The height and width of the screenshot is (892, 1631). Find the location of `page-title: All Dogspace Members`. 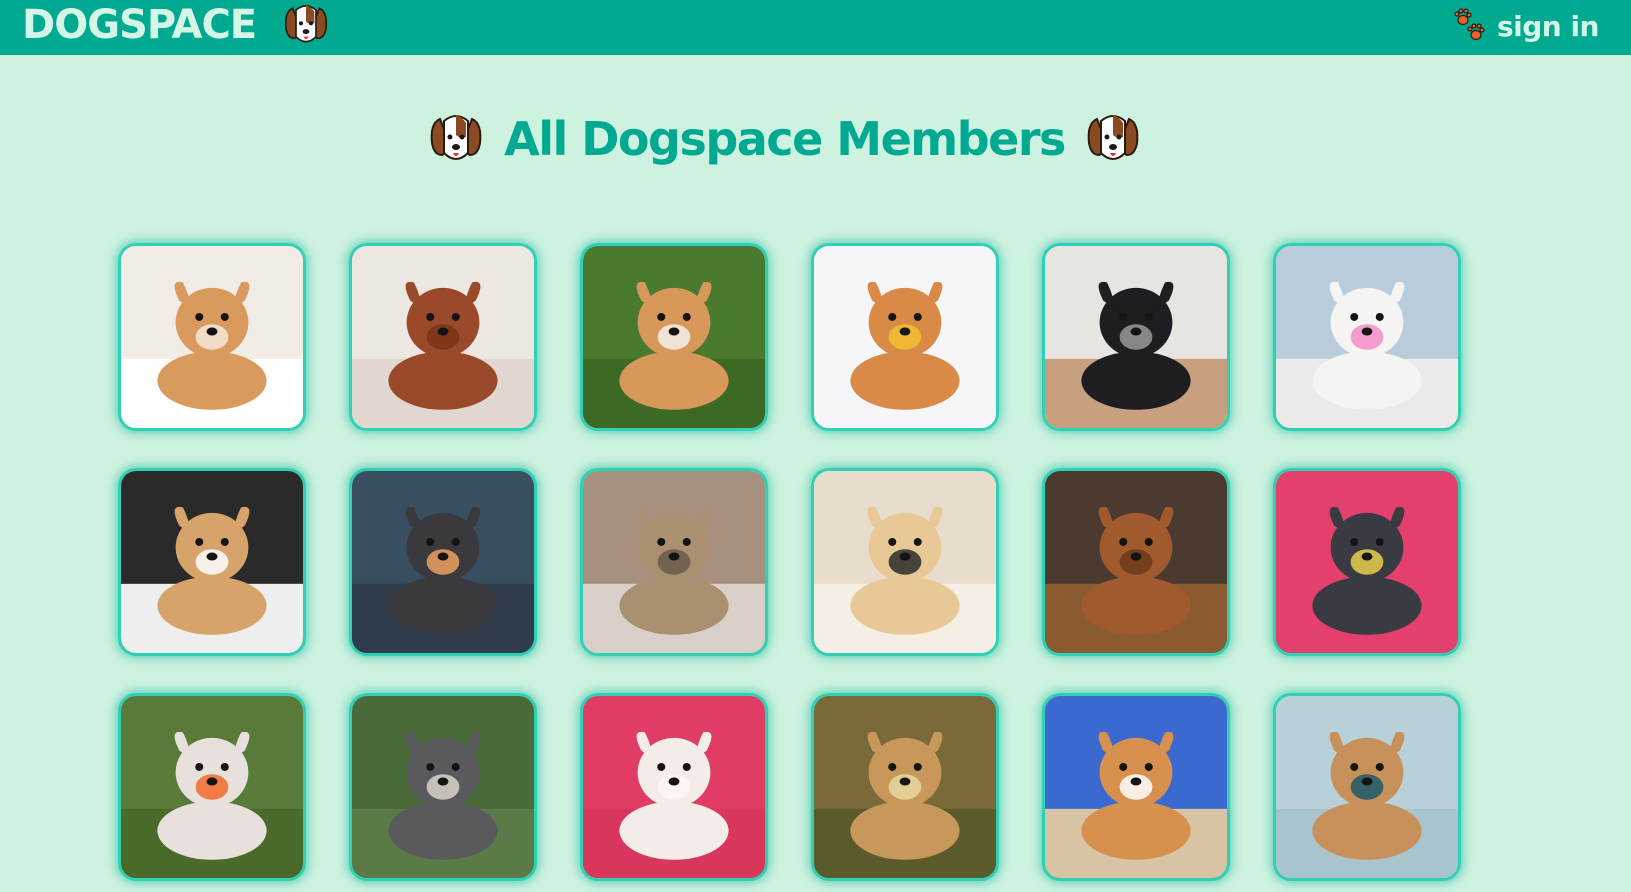

page-title: All Dogspace Members is located at coordinates (785, 139).